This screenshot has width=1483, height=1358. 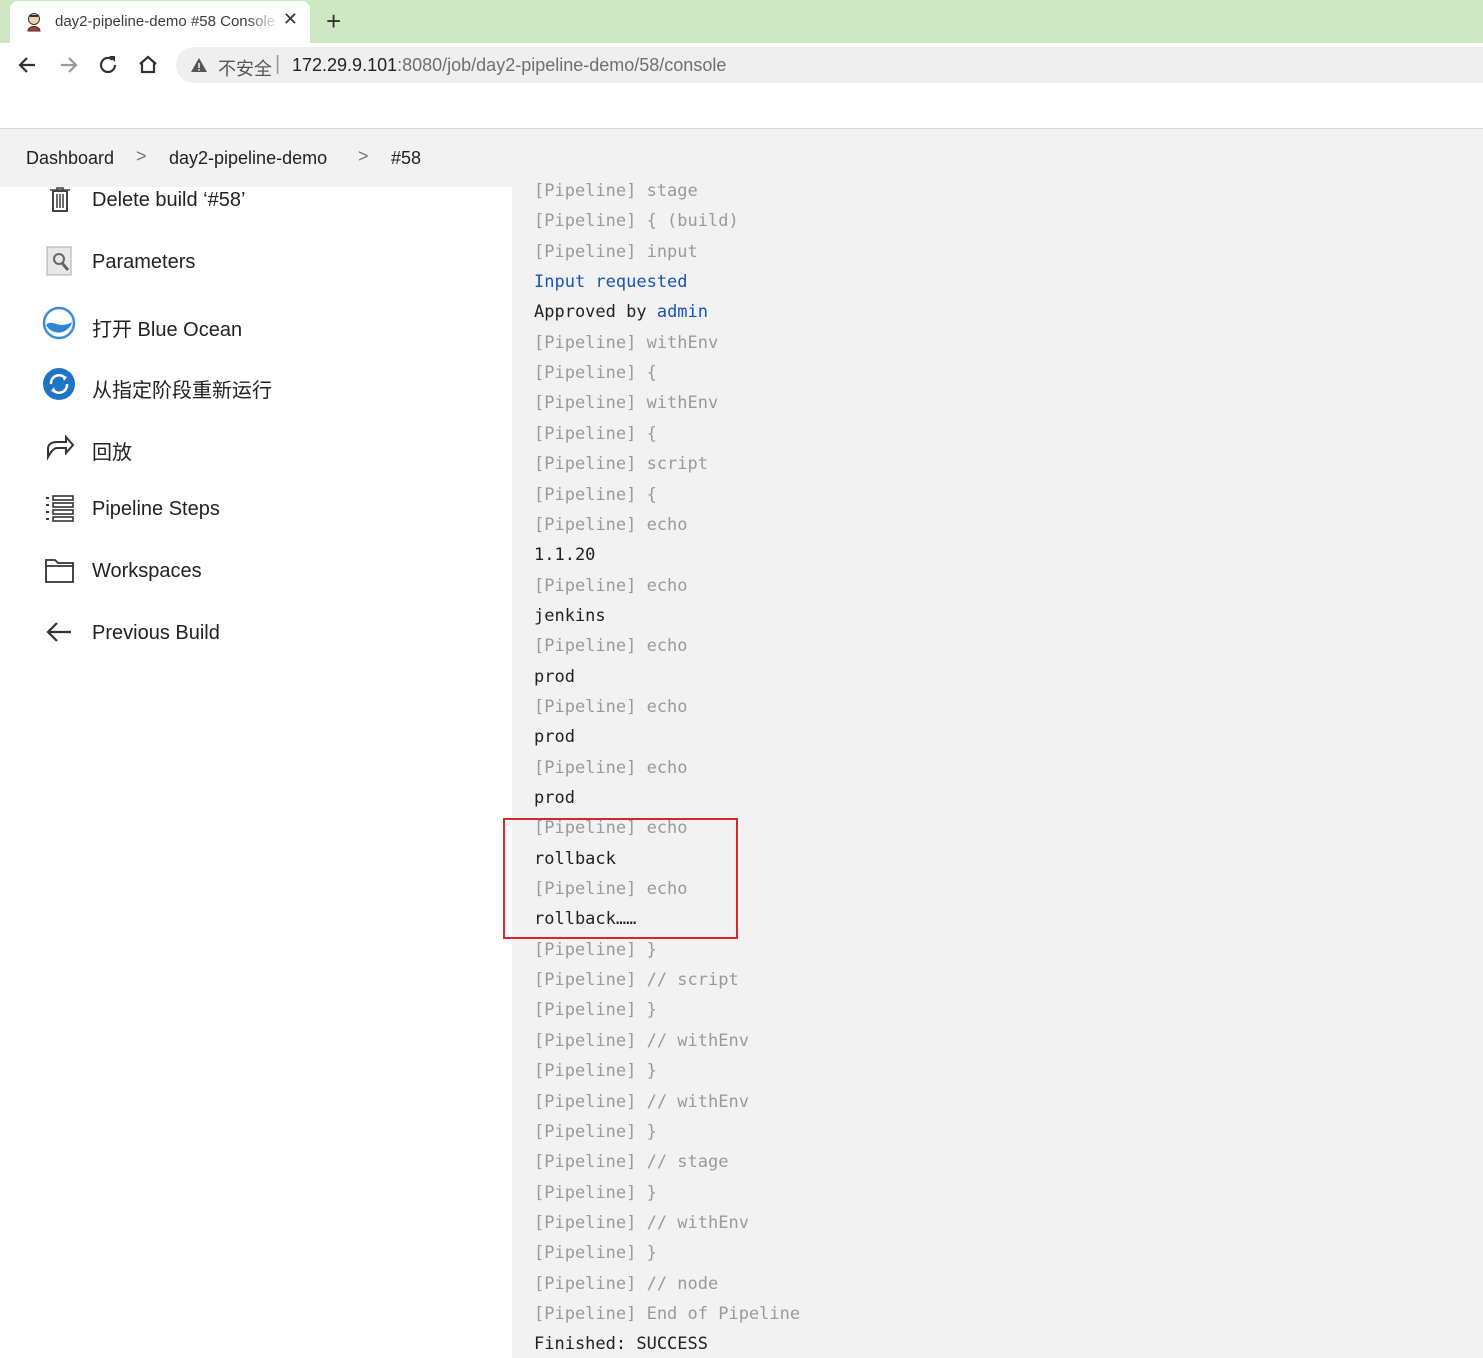 What do you see at coordinates (148, 65) in the screenshot?
I see `home-icon` at bounding box center [148, 65].